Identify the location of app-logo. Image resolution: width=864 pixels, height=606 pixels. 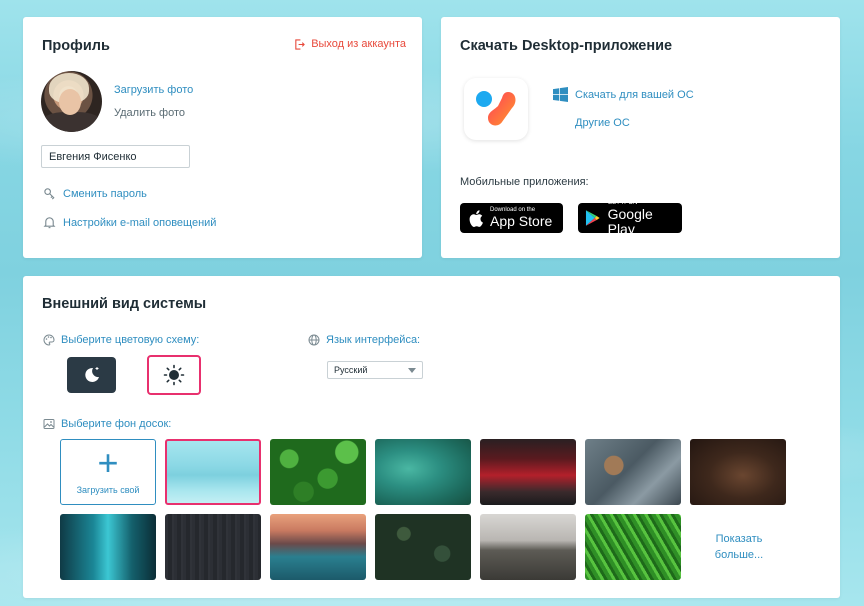
(496, 109).